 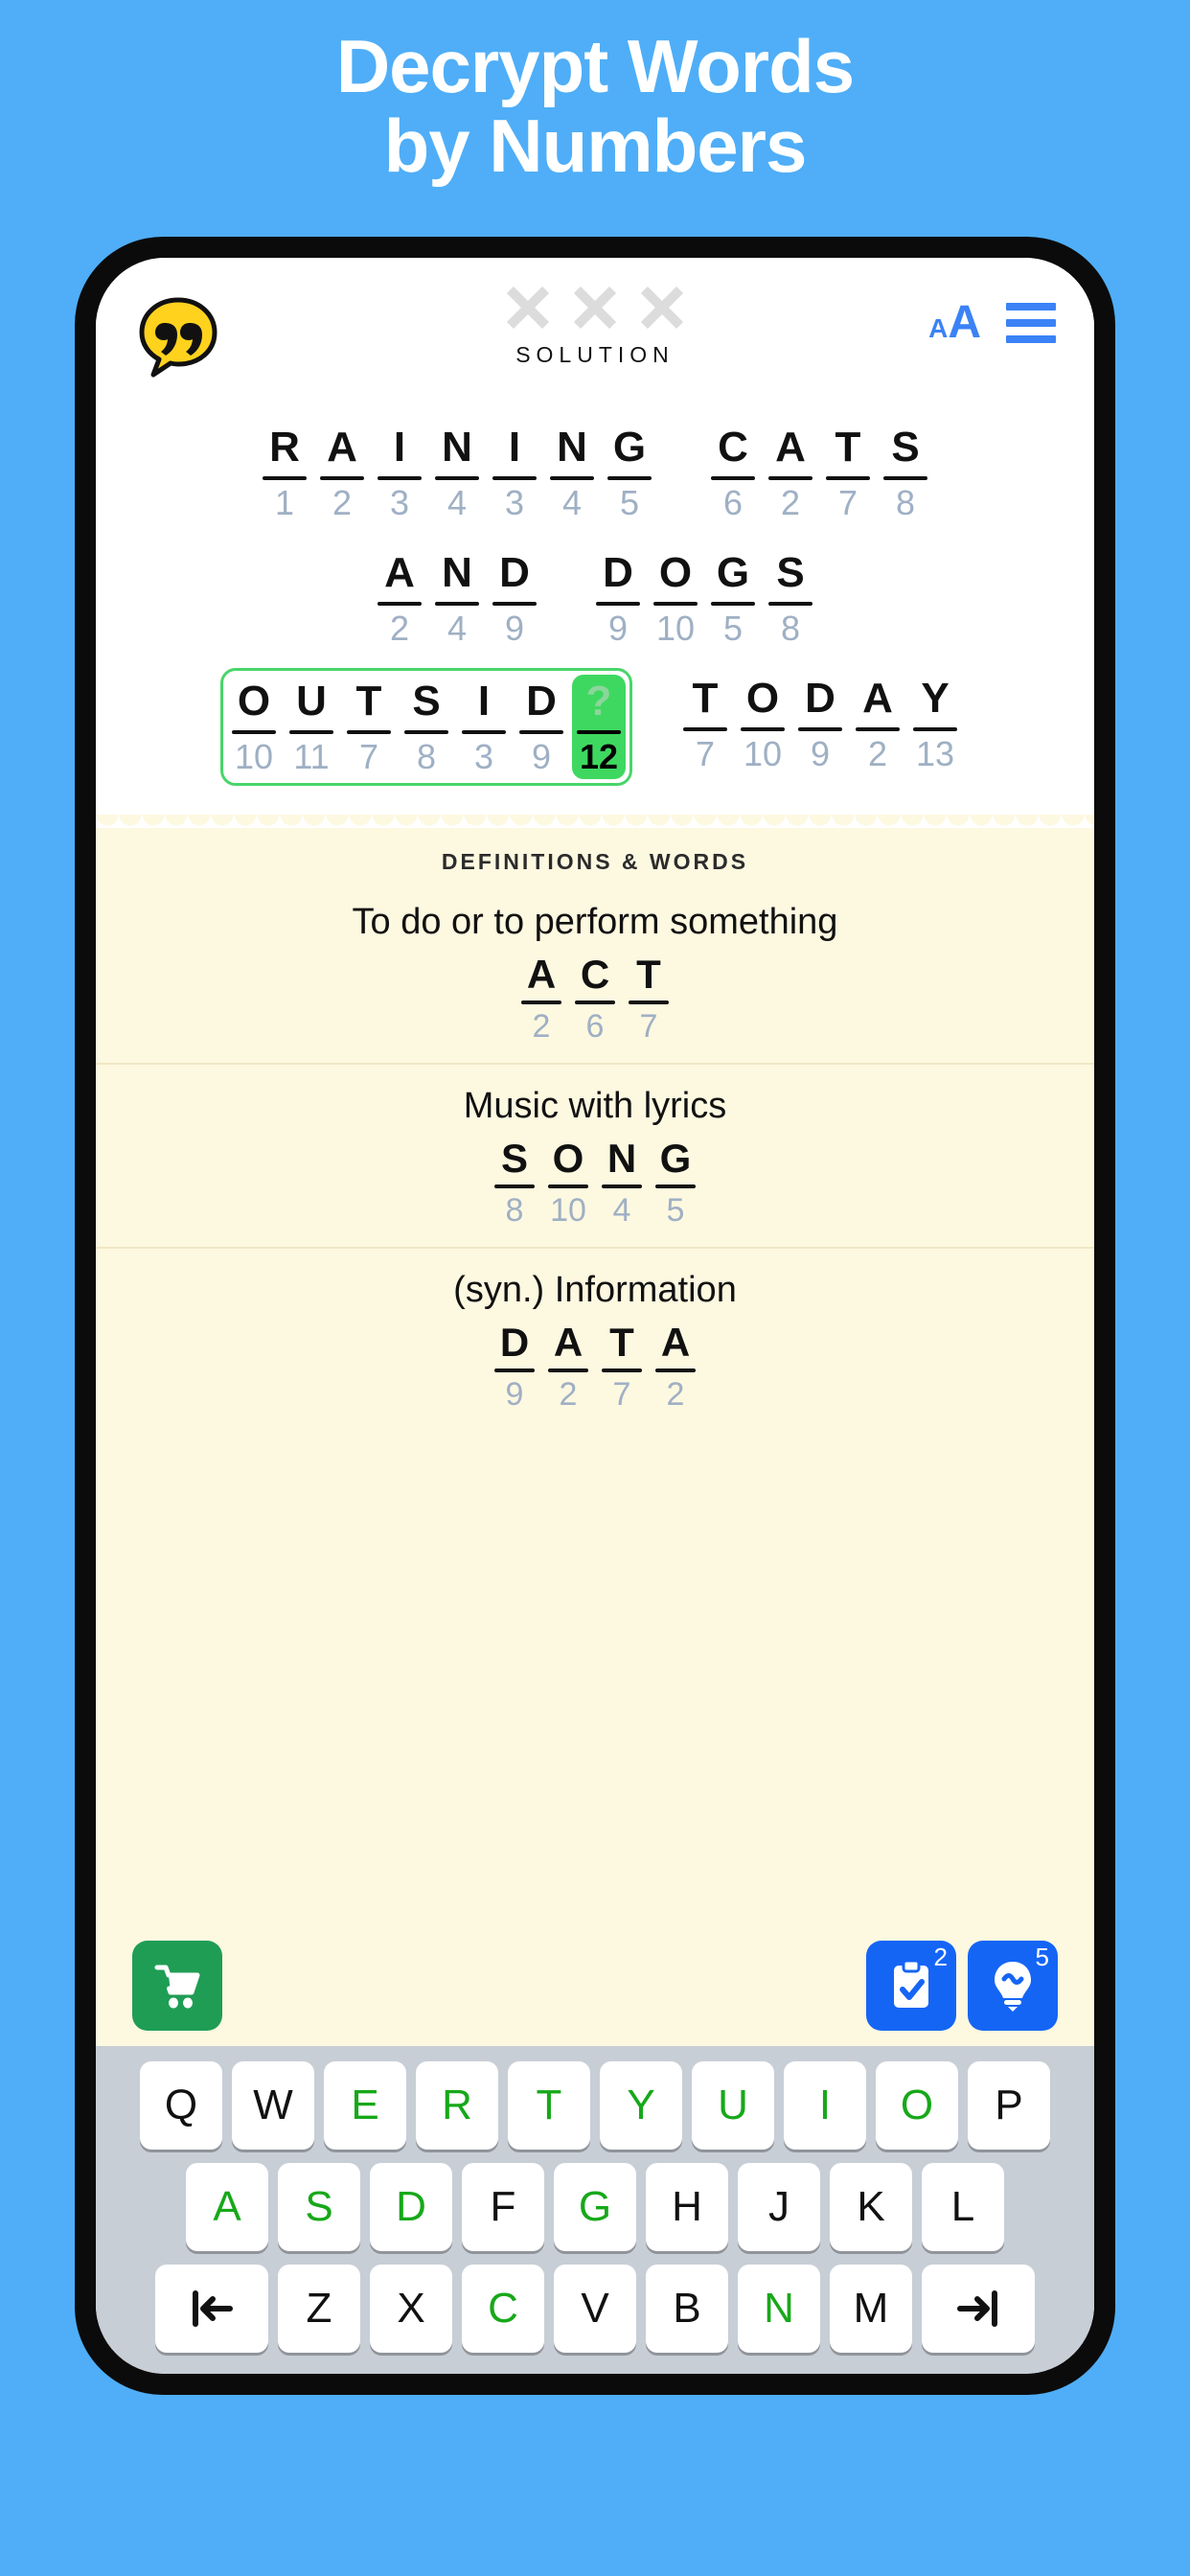 I want to click on key-I: I, so click(x=825, y=2105).